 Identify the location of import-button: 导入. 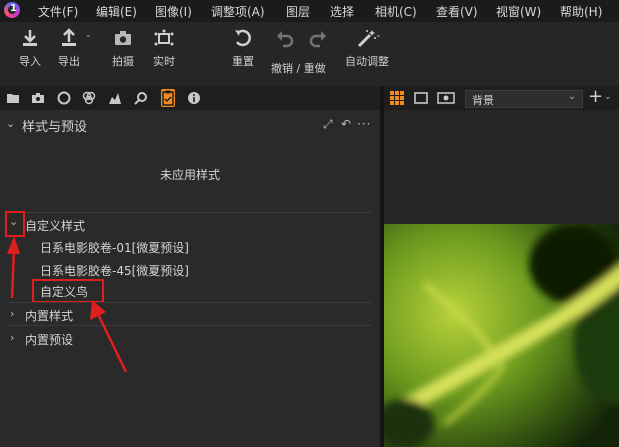
(30, 48).